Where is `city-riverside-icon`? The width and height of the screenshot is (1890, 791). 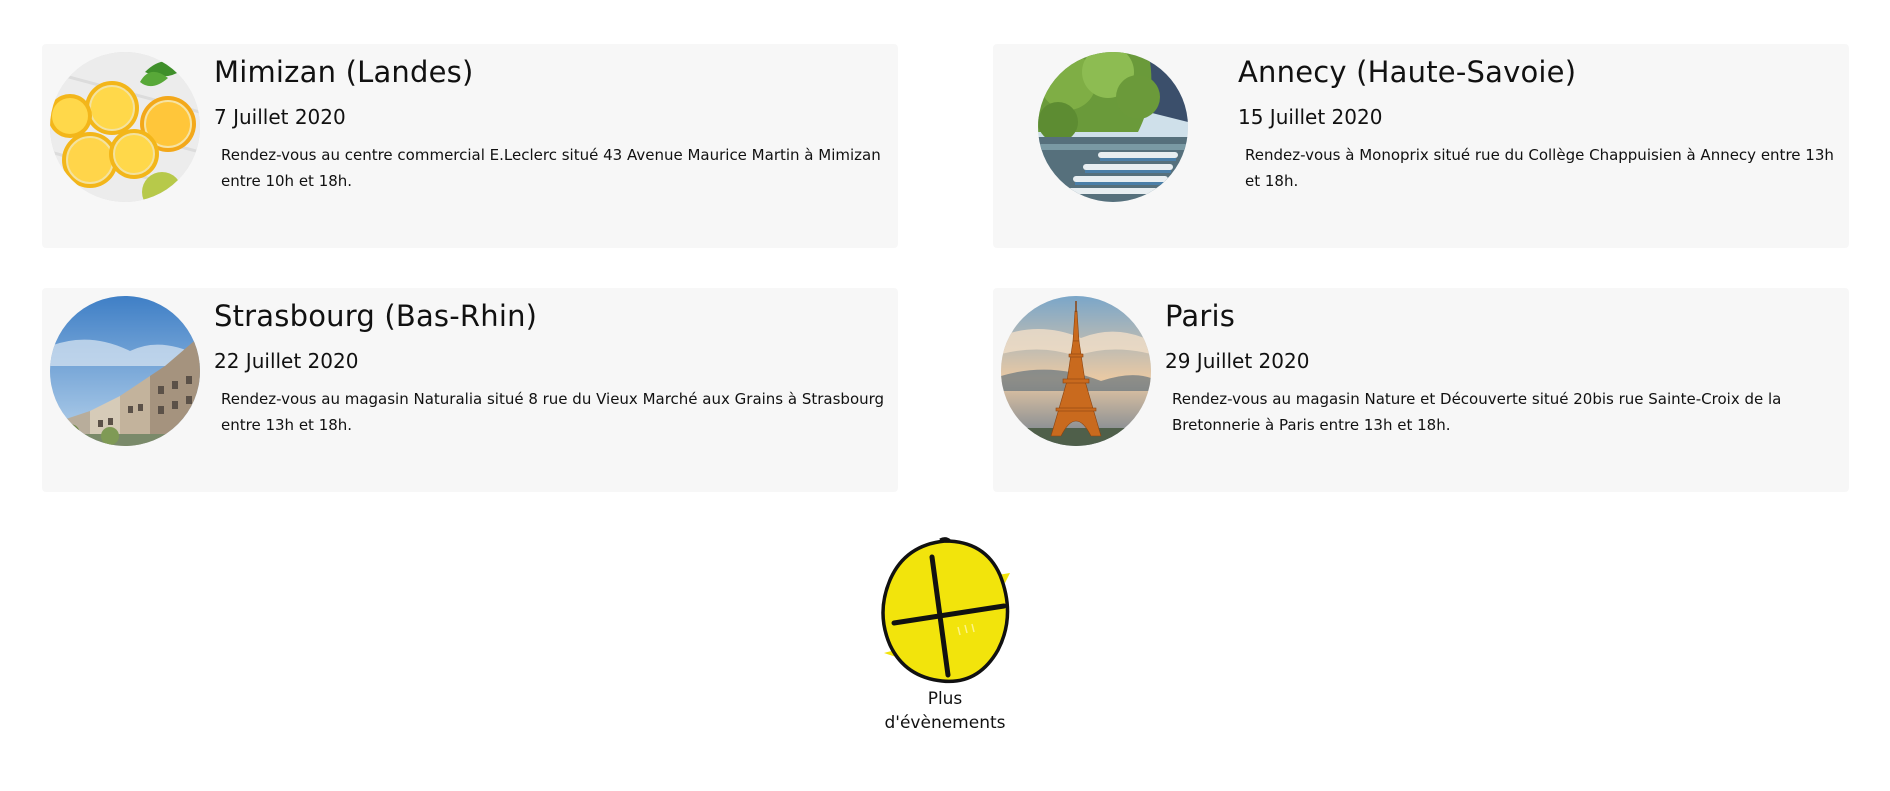 city-riverside-icon is located at coordinates (125, 371).